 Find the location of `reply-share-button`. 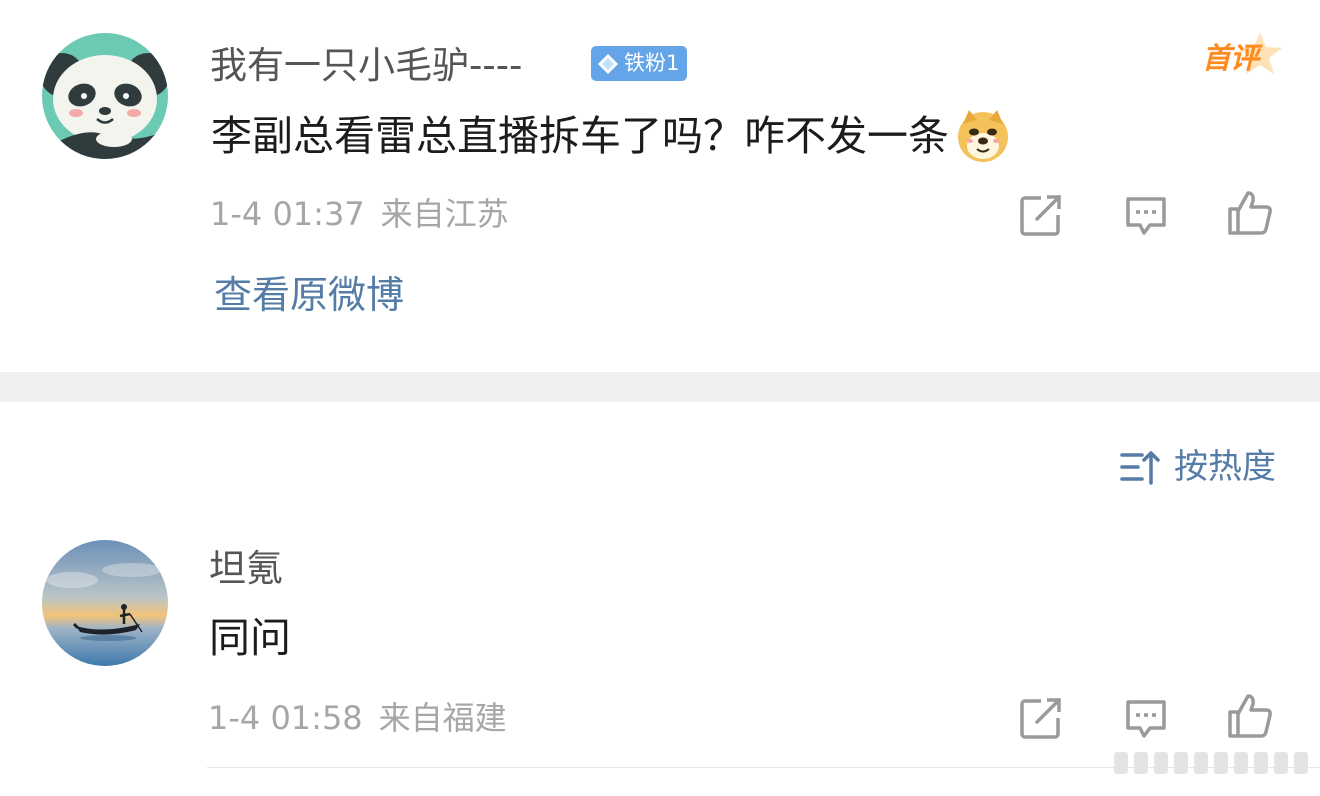

reply-share-button is located at coordinates (1041, 718).